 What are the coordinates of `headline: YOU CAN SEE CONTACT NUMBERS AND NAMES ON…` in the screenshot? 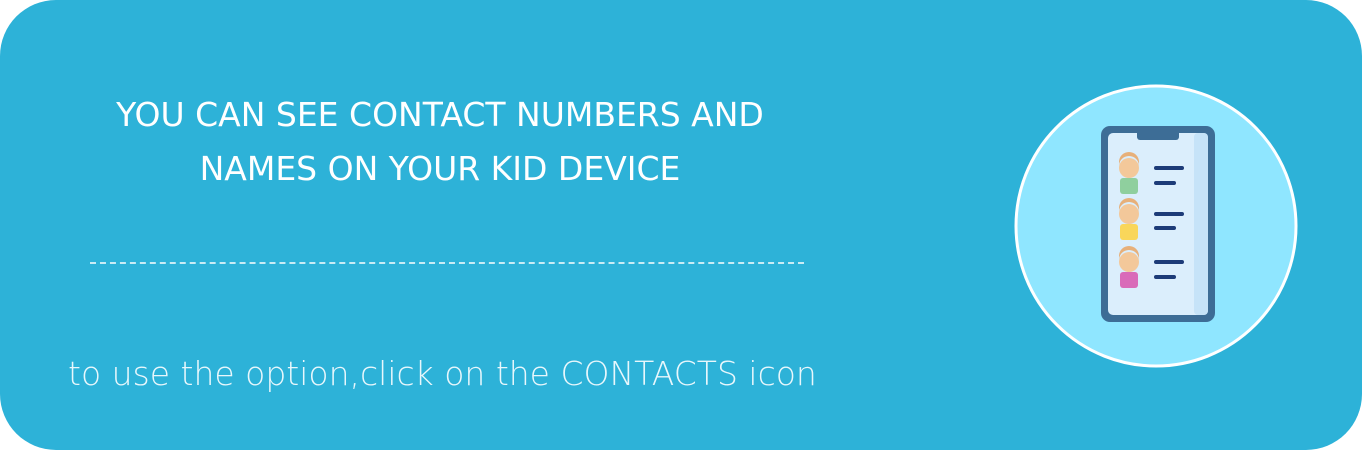 It's located at (440, 142).